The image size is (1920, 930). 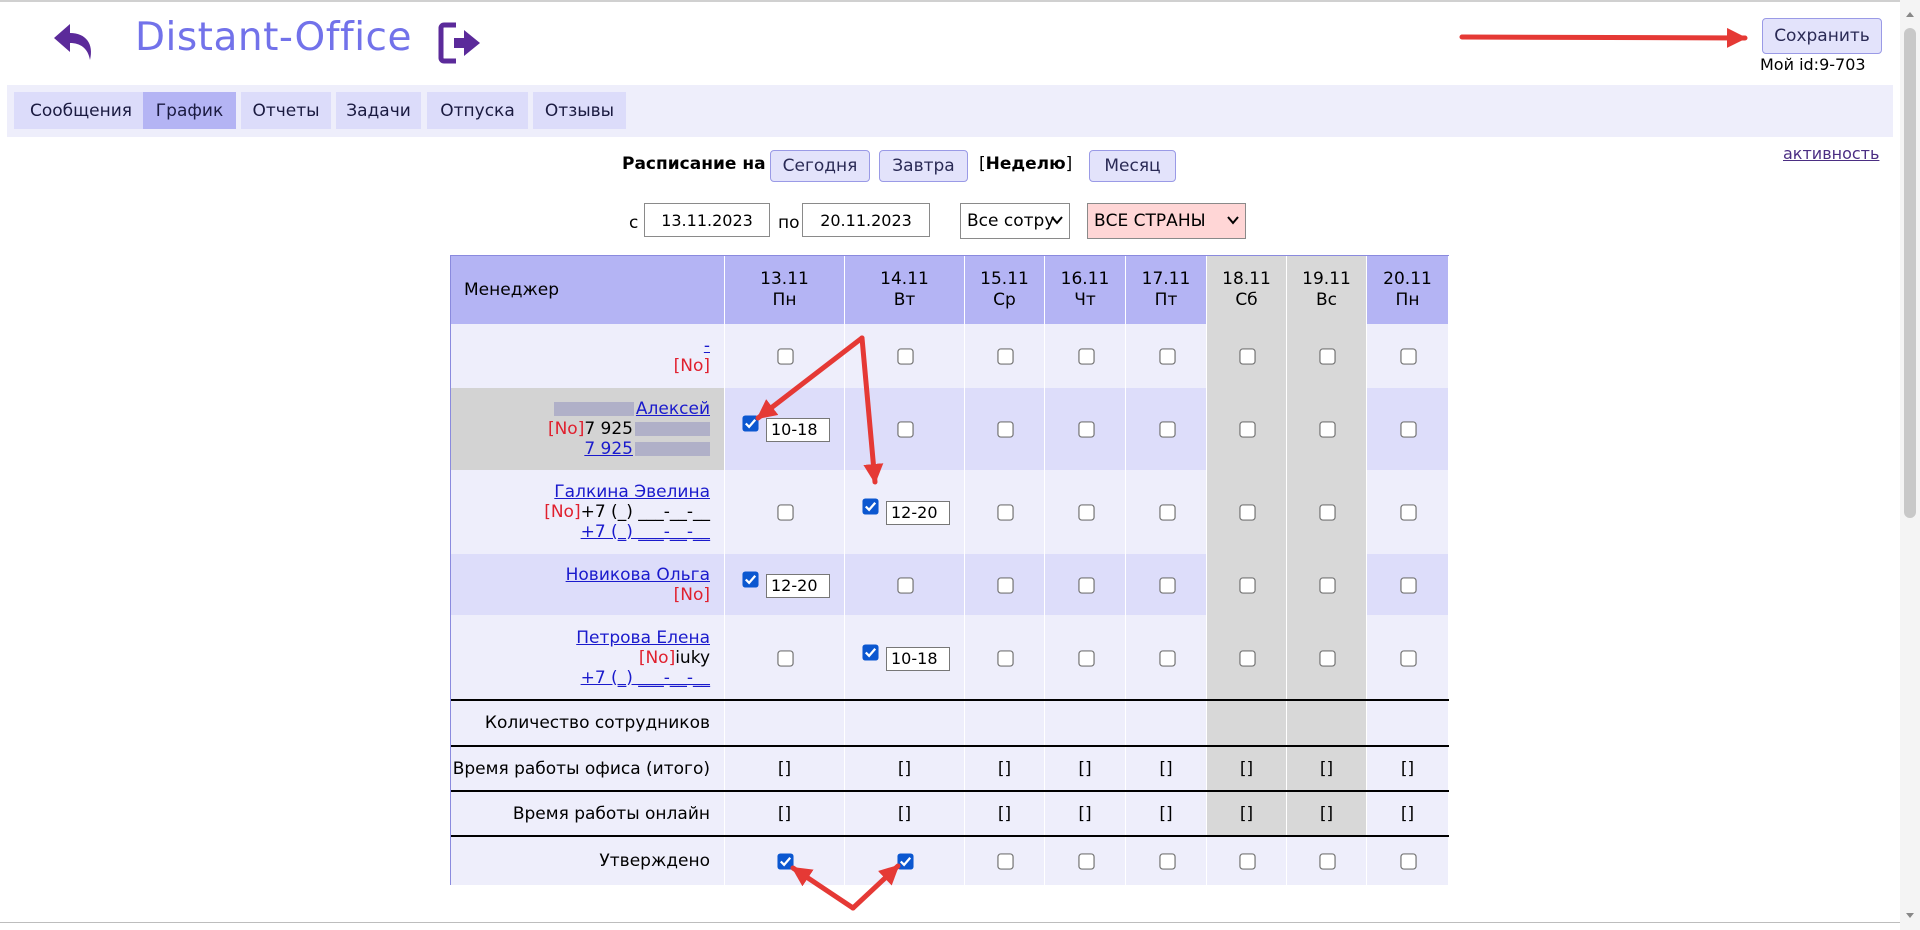 I want to click on employee-link: 7 925, so click(x=608, y=449).